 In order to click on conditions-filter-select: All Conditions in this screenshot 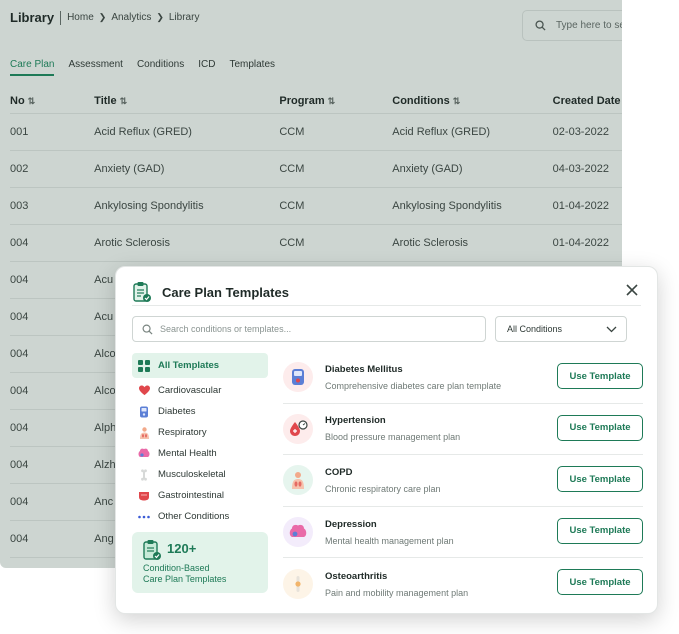, I will do `click(561, 329)`.